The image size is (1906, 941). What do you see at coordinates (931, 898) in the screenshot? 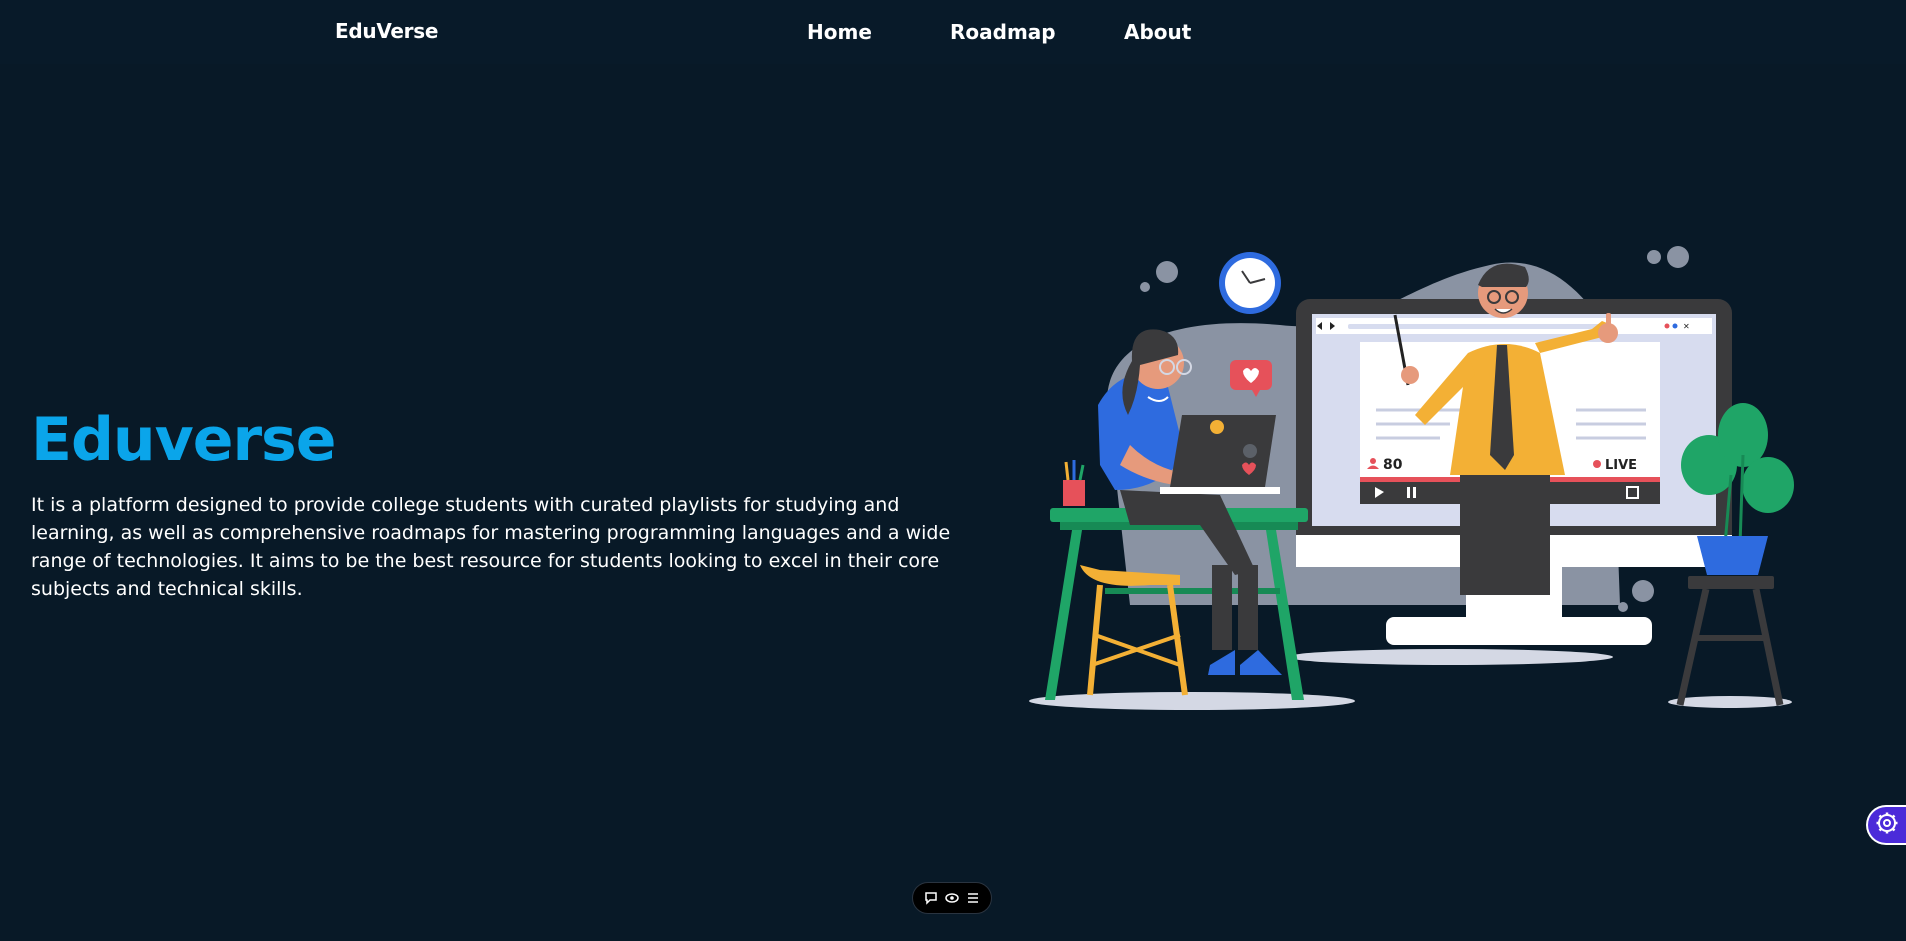
I see `comment-icon` at bounding box center [931, 898].